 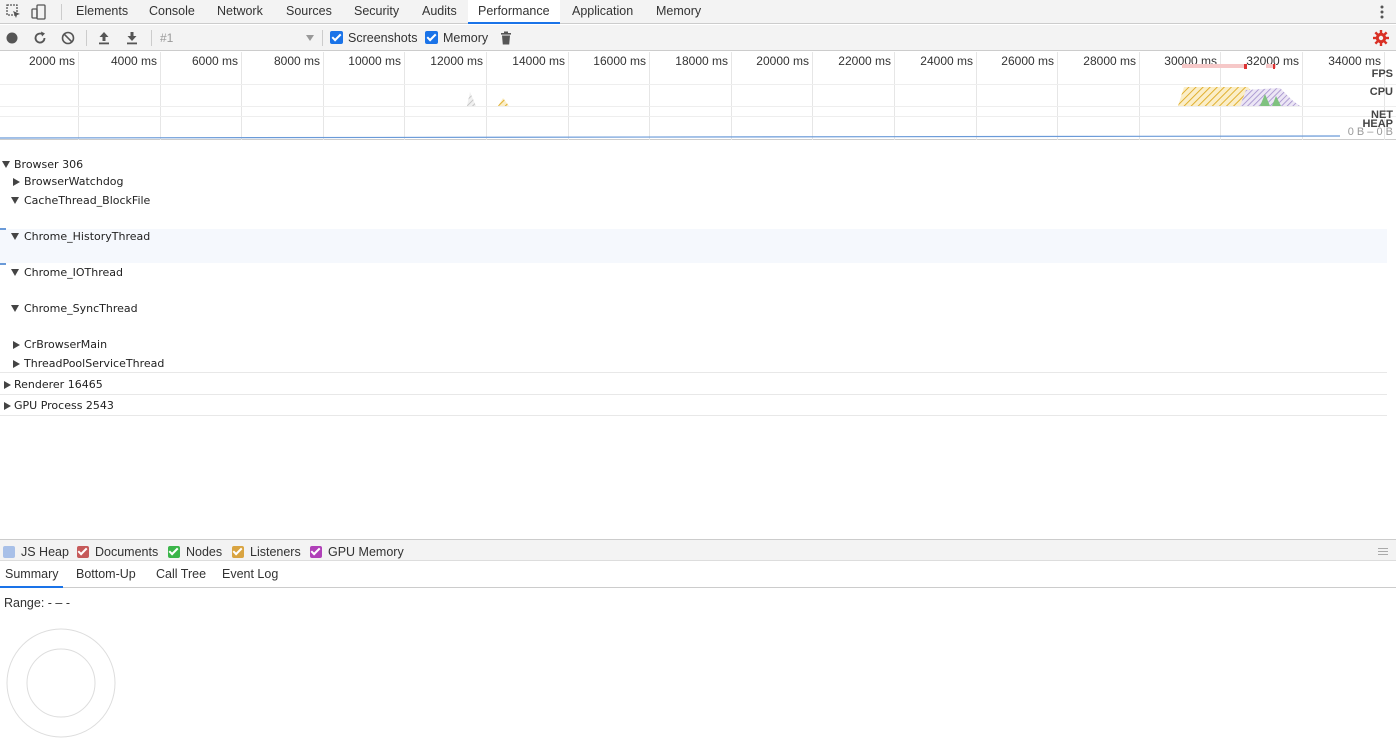 I want to click on tab-event-log: Event Log, so click(x=250, y=575).